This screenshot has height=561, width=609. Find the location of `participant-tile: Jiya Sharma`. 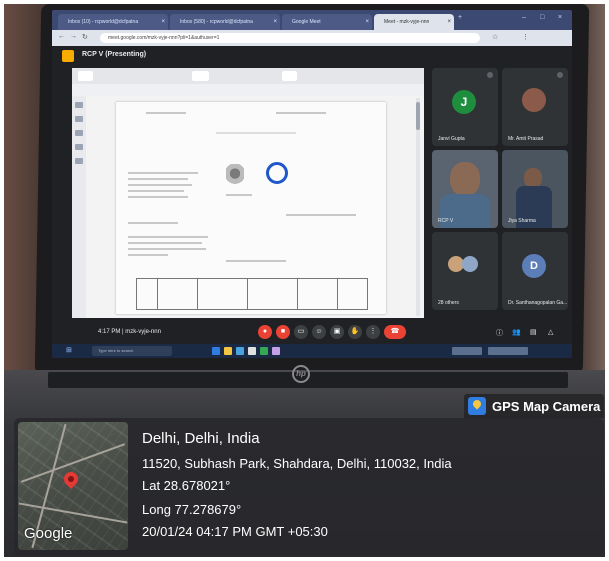

participant-tile: Jiya Sharma is located at coordinates (535, 189).